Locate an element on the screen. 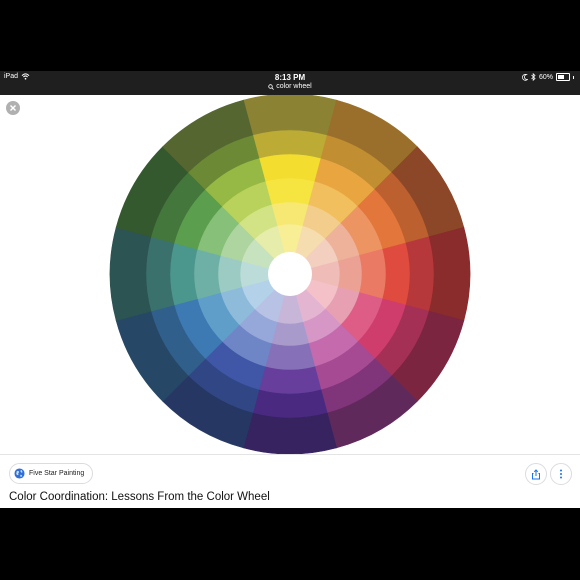 This screenshot has width=580, height=580. source-chip: Five Star Painting is located at coordinates (51, 473).